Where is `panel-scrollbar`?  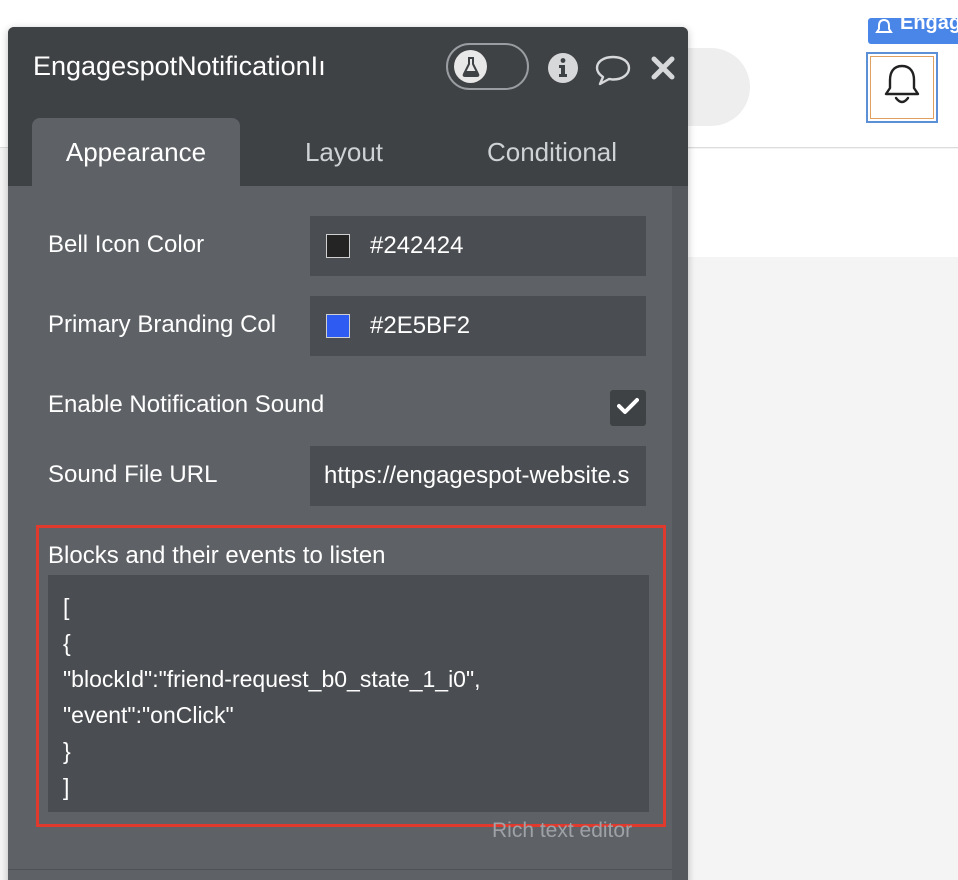 panel-scrollbar is located at coordinates (680, 533).